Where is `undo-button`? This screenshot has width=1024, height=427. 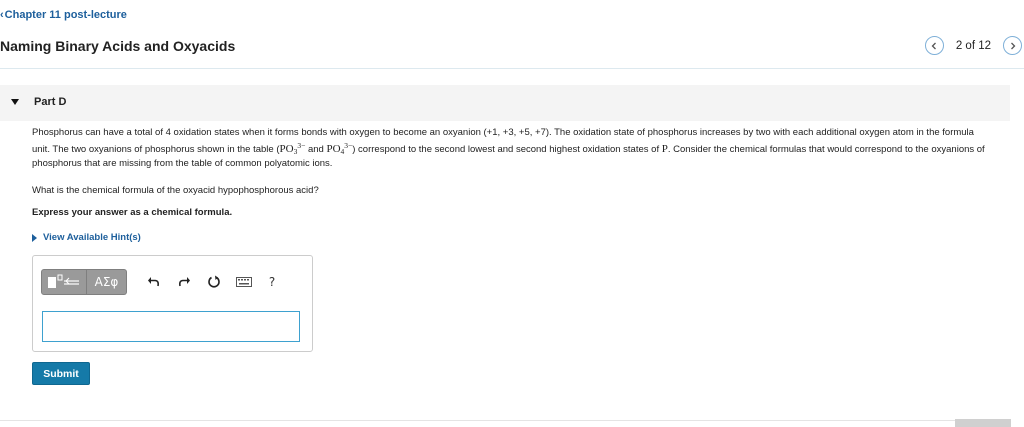 undo-button is located at coordinates (154, 282).